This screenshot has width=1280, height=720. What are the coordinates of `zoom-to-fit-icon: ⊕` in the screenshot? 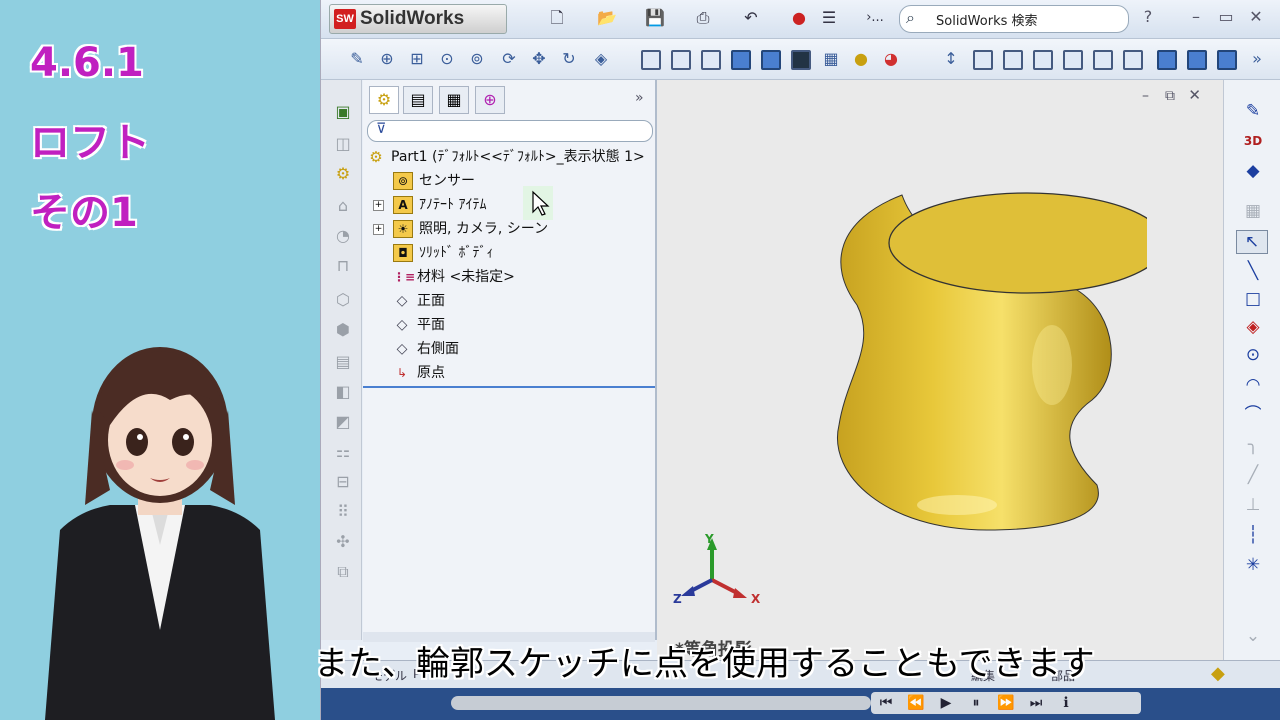 It's located at (387, 59).